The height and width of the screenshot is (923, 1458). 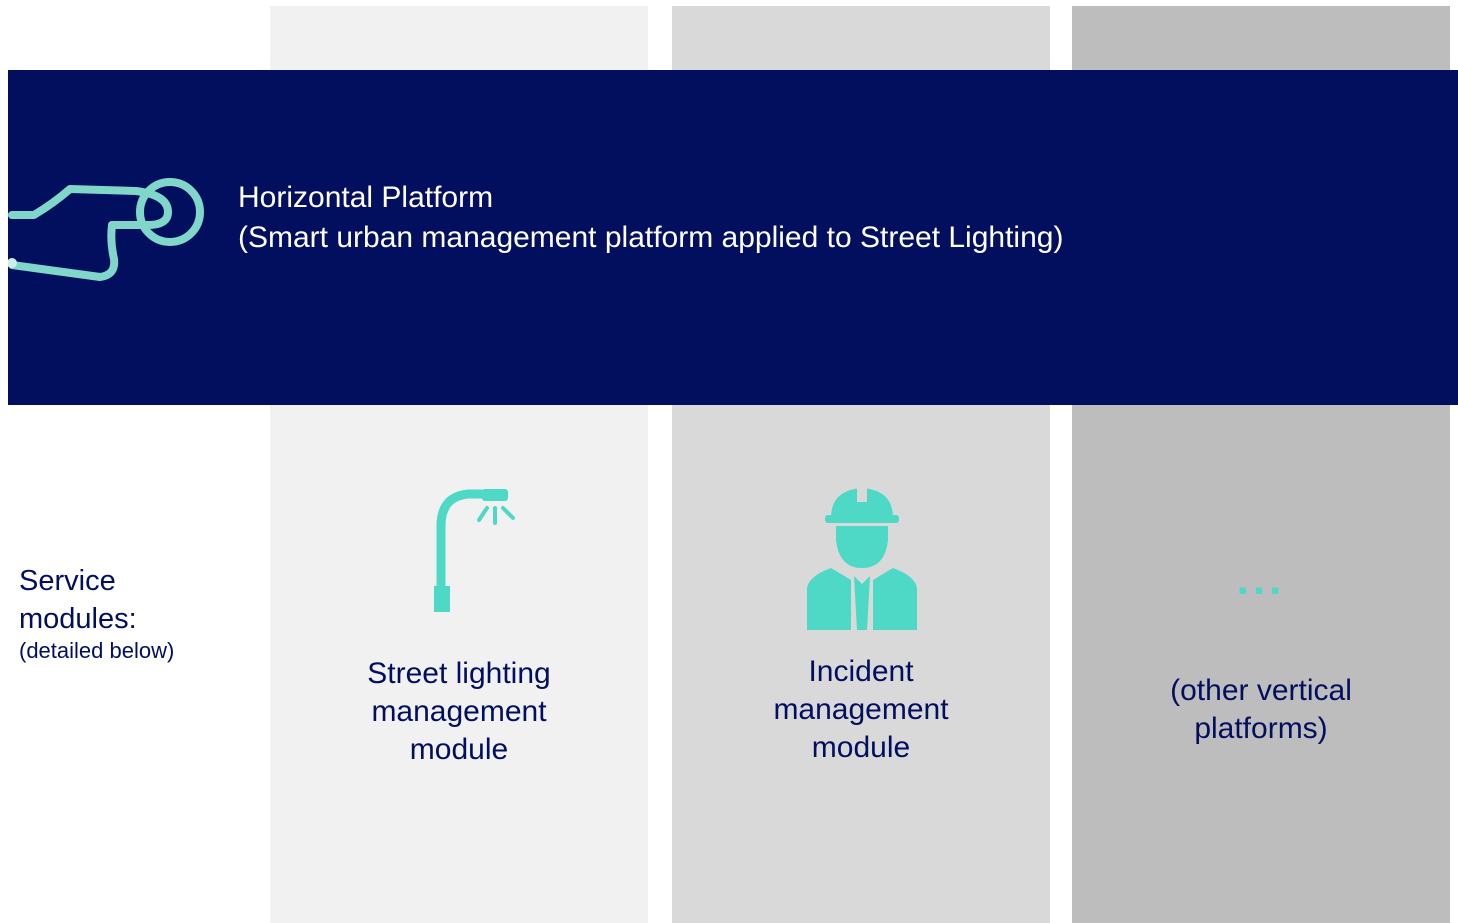 What do you see at coordinates (861, 671) in the screenshot?
I see `module-text-line: Incident` at bounding box center [861, 671].